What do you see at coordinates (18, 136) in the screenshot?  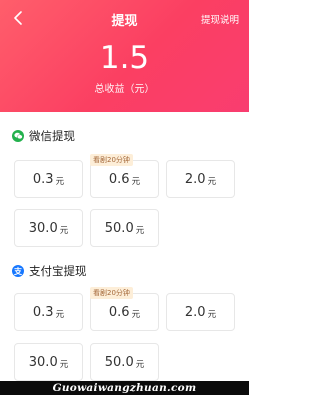 I see `wechat-icon` at bounding box center [18, 136].